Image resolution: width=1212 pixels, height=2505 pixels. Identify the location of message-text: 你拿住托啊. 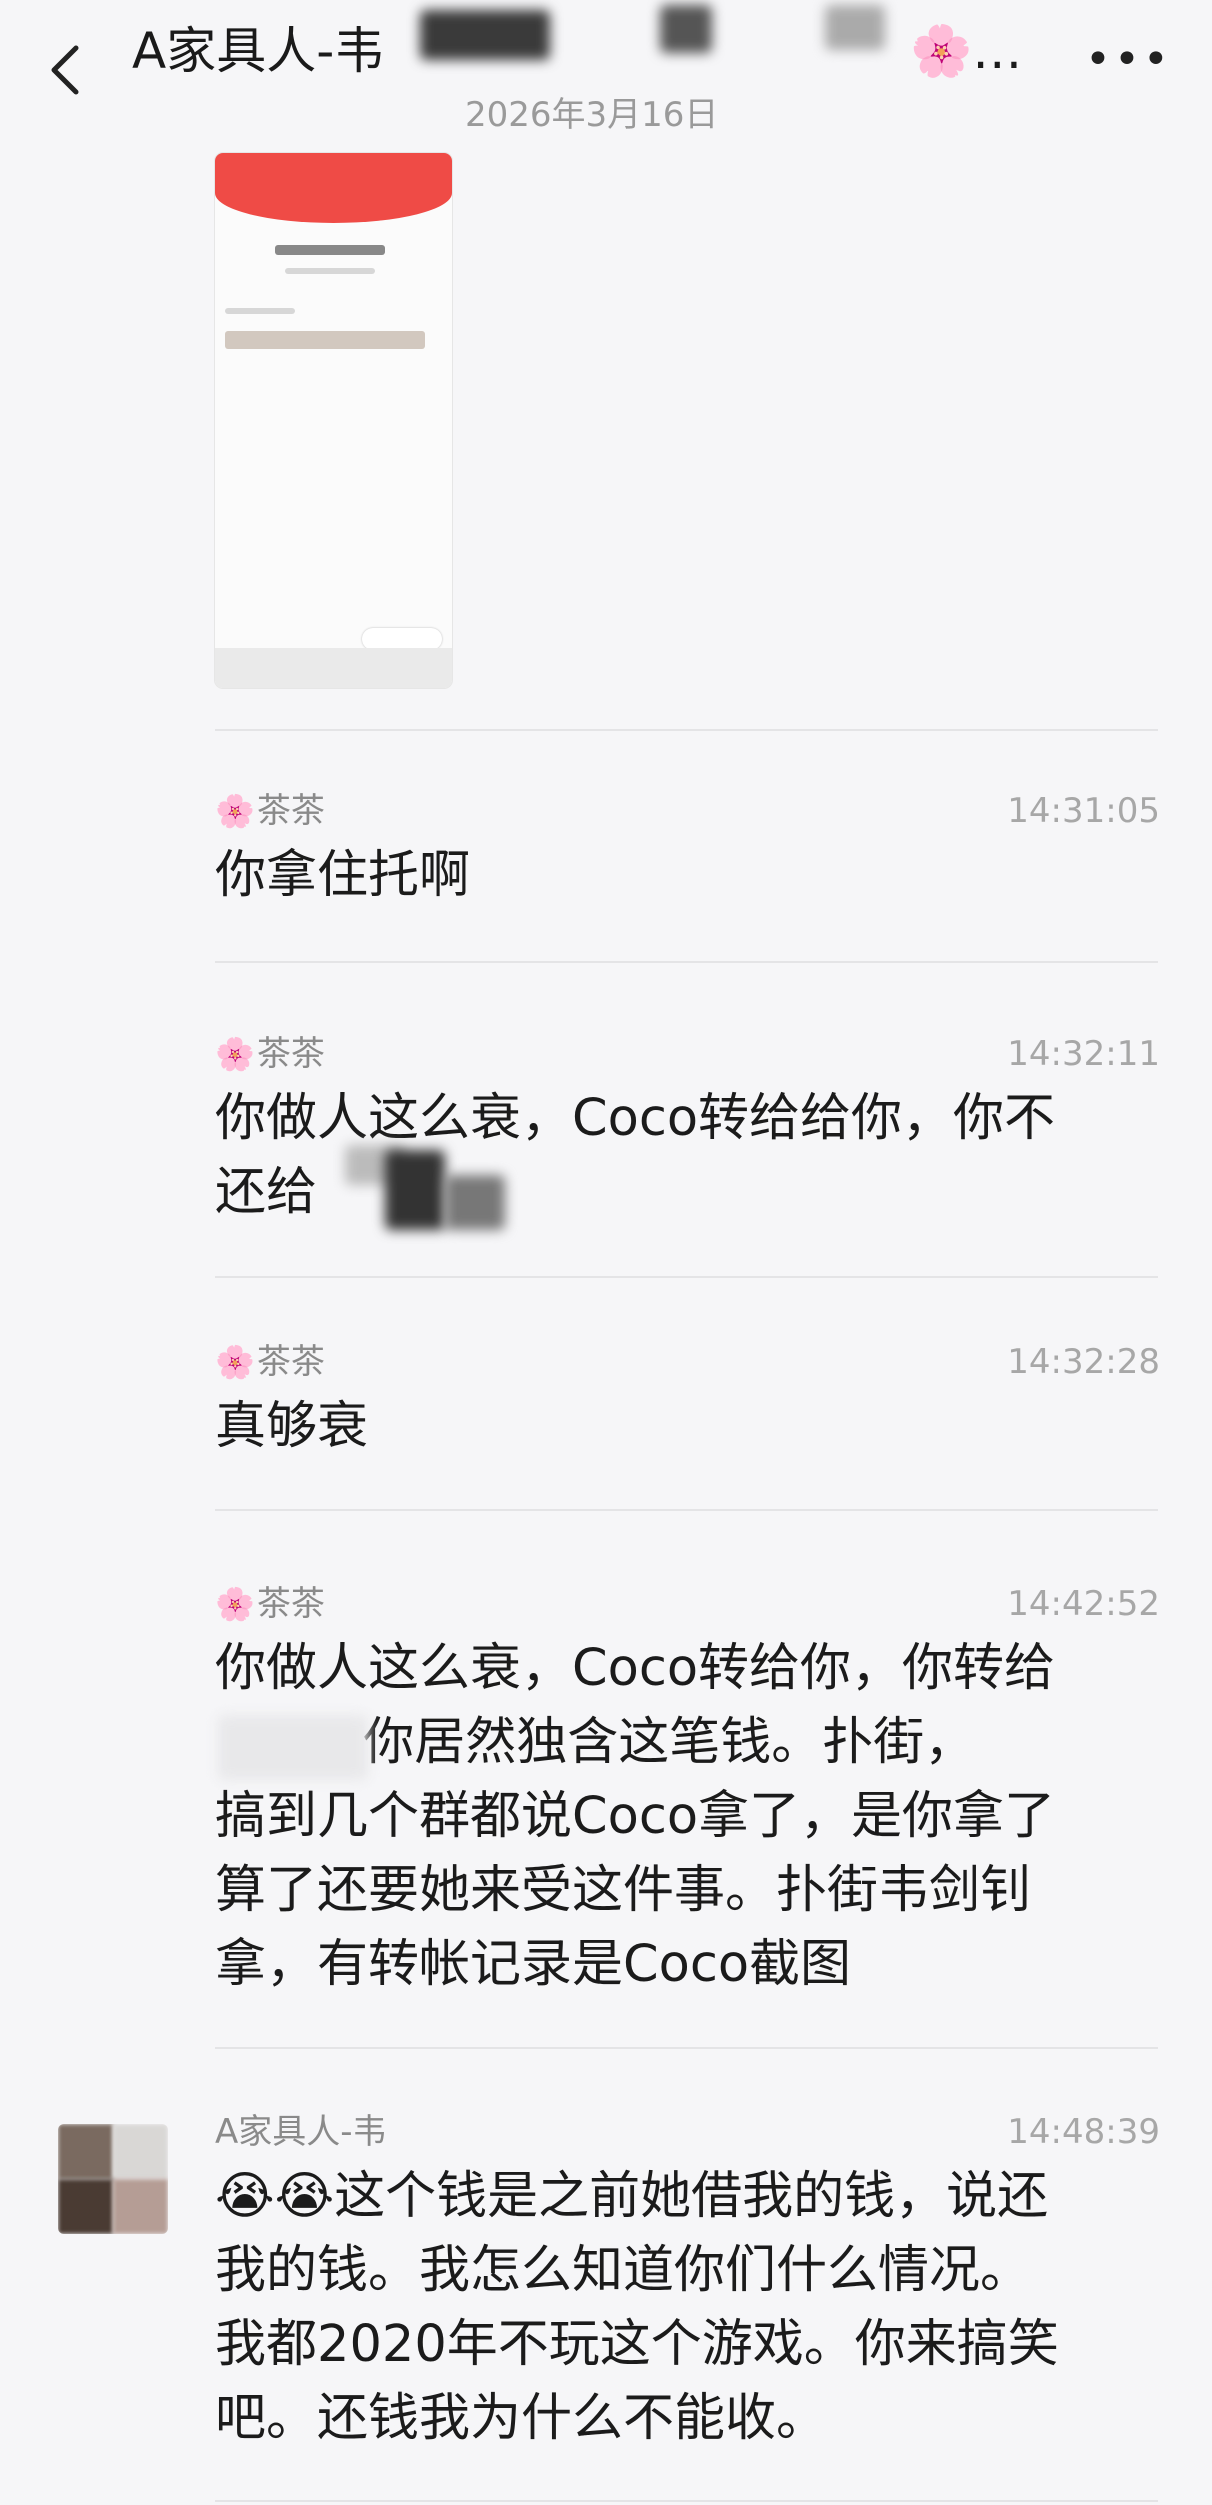
(343, 875).